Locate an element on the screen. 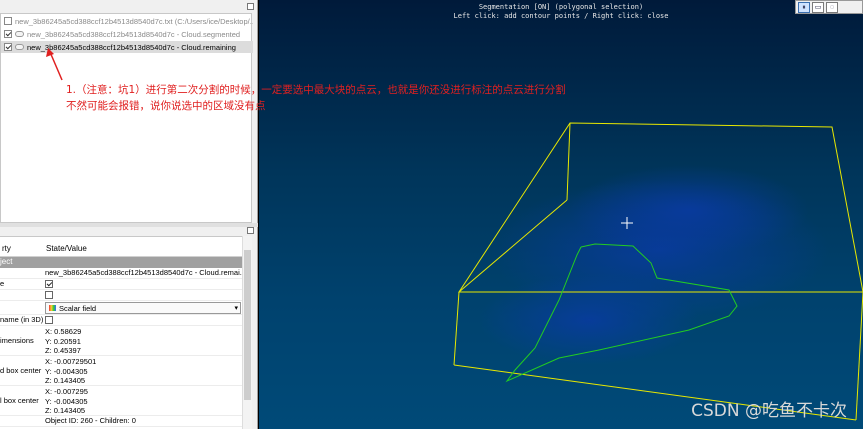 This screenshot has width=863, height=429. annotation-arrow is located at coordinates (56, 66).